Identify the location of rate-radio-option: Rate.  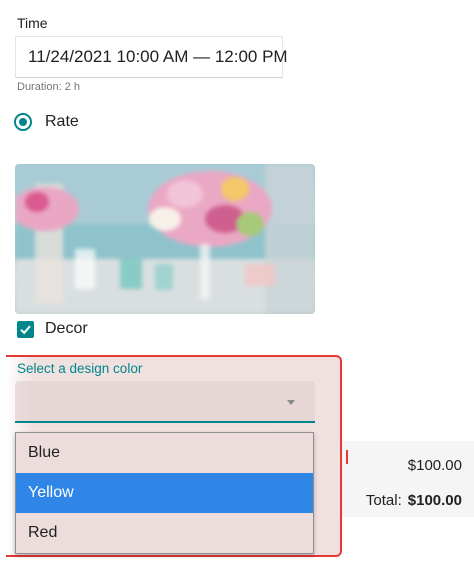
(46, 122).